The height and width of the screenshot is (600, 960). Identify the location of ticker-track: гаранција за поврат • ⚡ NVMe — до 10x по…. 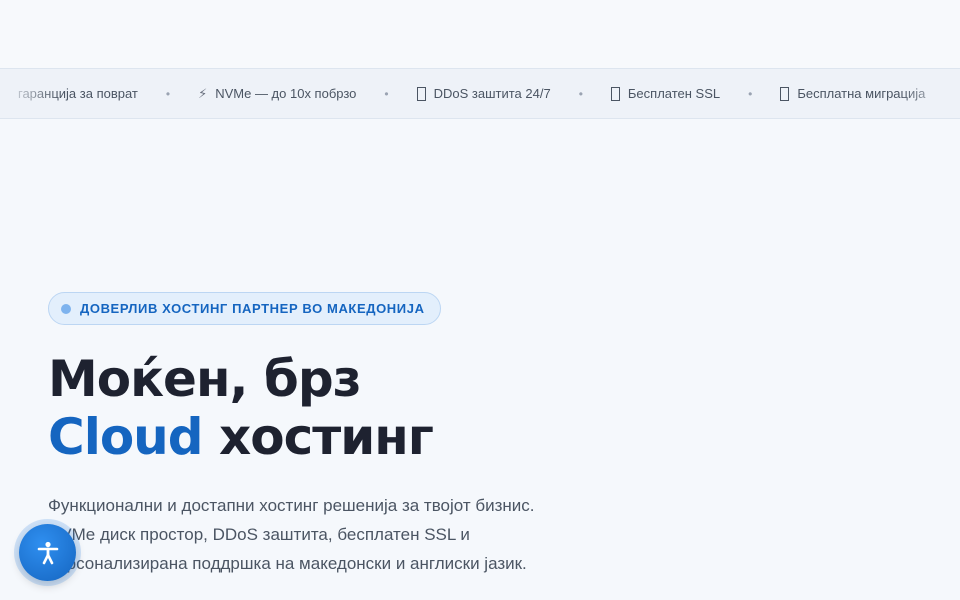
(476, 93).